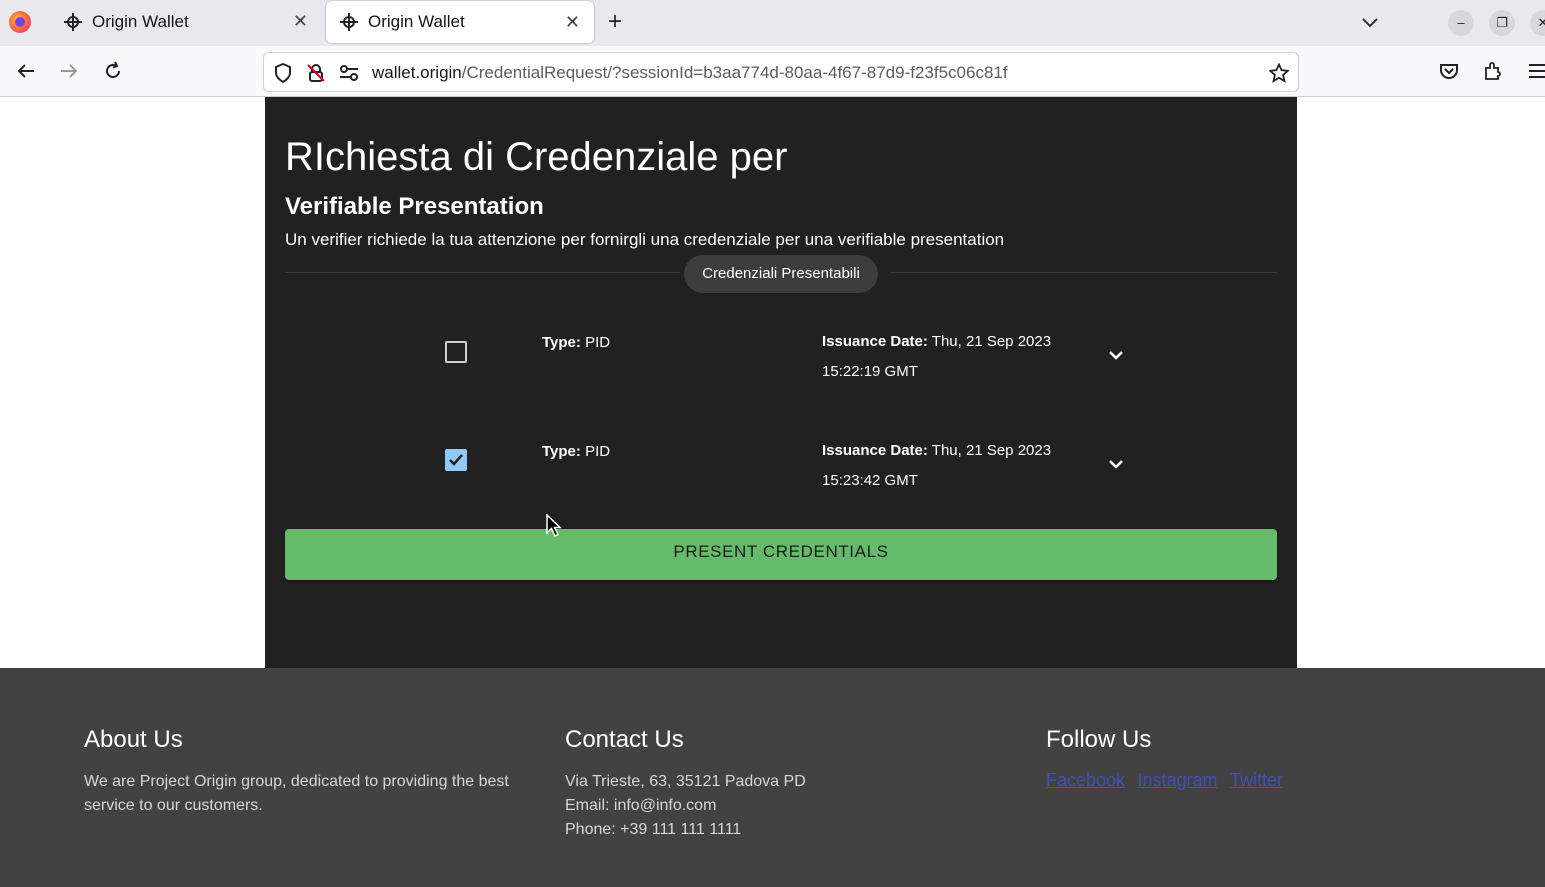 The image size is (1545, 887). Describe the element at coordinates (554, 528) in the screenshot. I see `mouse-cursor-icon` at that location.